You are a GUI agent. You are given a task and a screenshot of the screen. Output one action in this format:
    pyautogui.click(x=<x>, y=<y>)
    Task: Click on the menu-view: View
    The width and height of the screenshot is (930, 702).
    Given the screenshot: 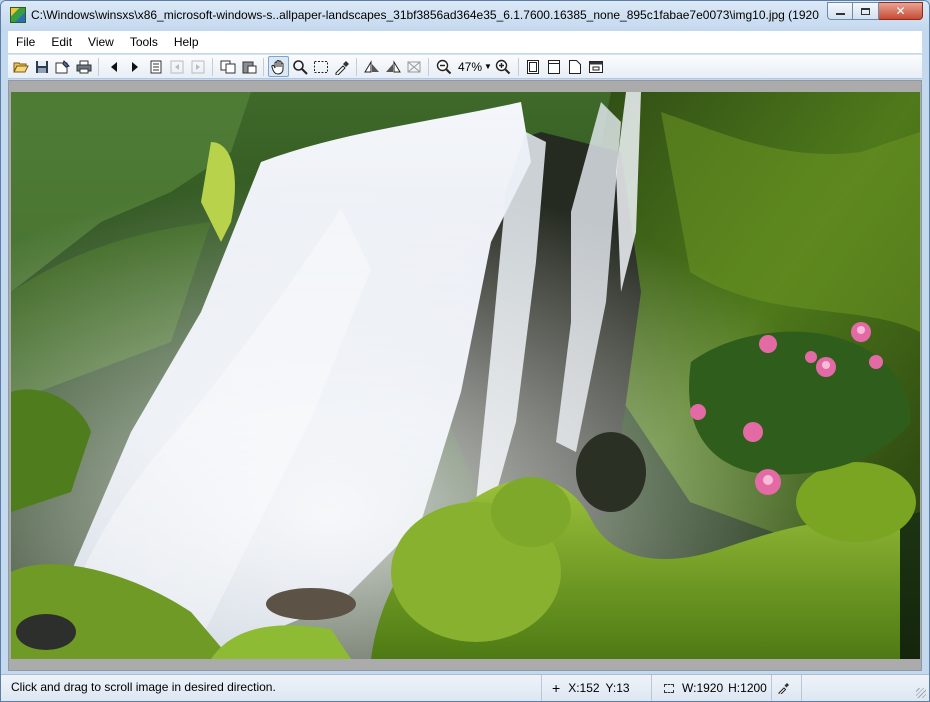 What is the action you would take?
    pyautogui.click(x=101, y=42)
    